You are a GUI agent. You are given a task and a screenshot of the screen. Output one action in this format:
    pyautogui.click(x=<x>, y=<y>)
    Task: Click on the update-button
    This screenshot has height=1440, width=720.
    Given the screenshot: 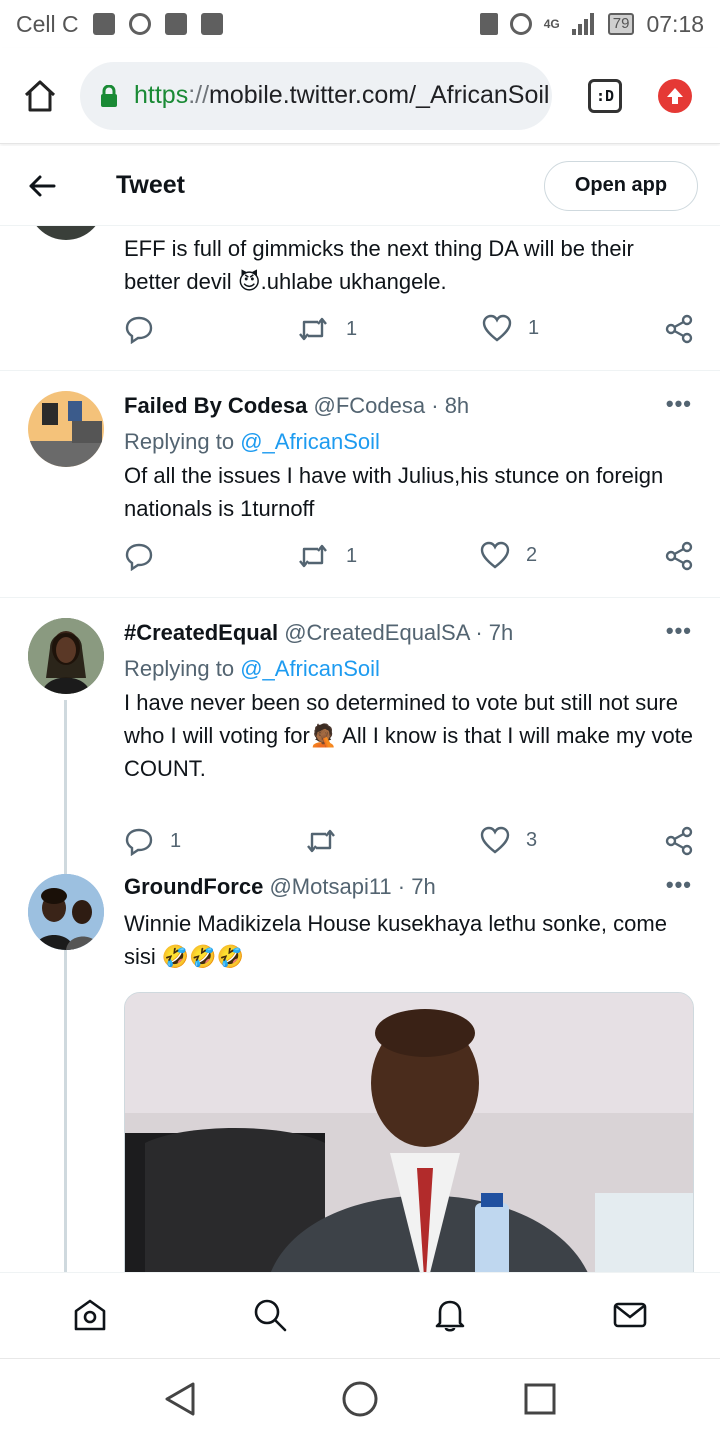 What is the action you would take?
    pyautogui.click(x=675, y=95)
    